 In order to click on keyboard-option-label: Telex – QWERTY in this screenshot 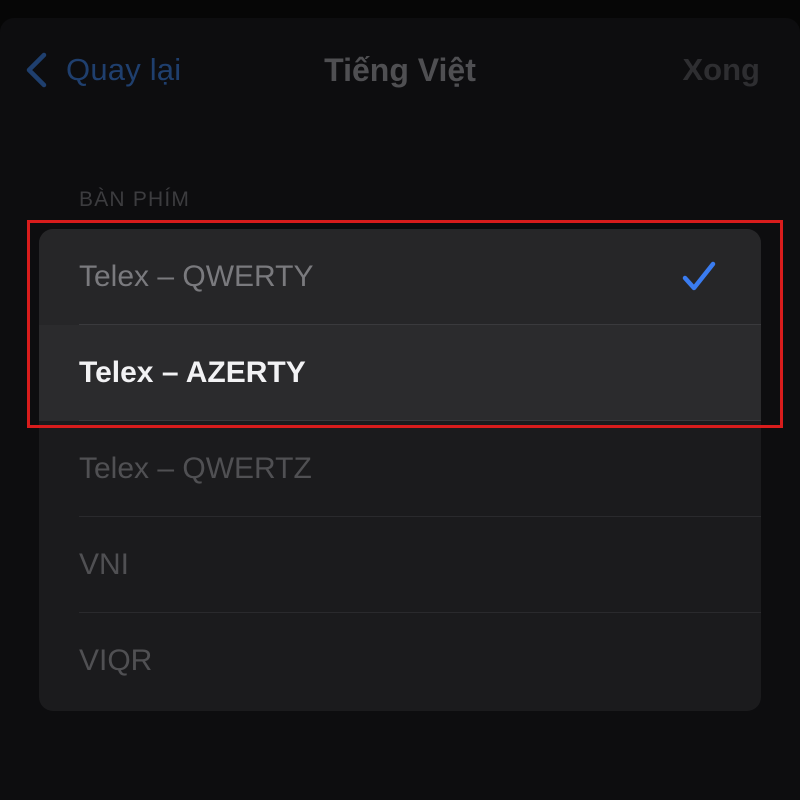, I will do `click(196, 276)`.